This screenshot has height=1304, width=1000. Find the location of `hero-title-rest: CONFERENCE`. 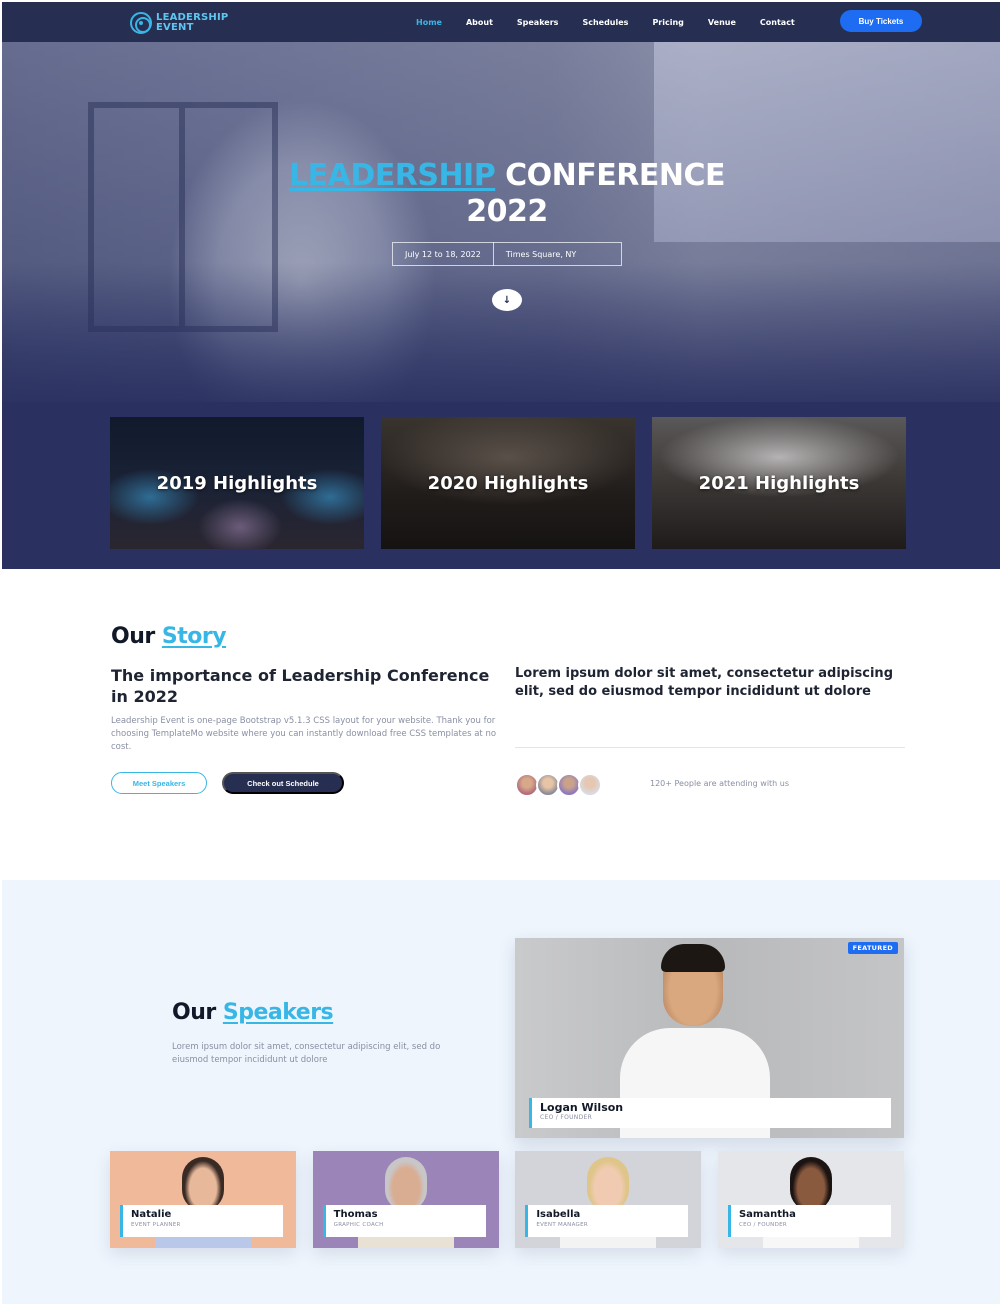

hero-title-rest: CONFERENCE is located at coordinates (615, 175).